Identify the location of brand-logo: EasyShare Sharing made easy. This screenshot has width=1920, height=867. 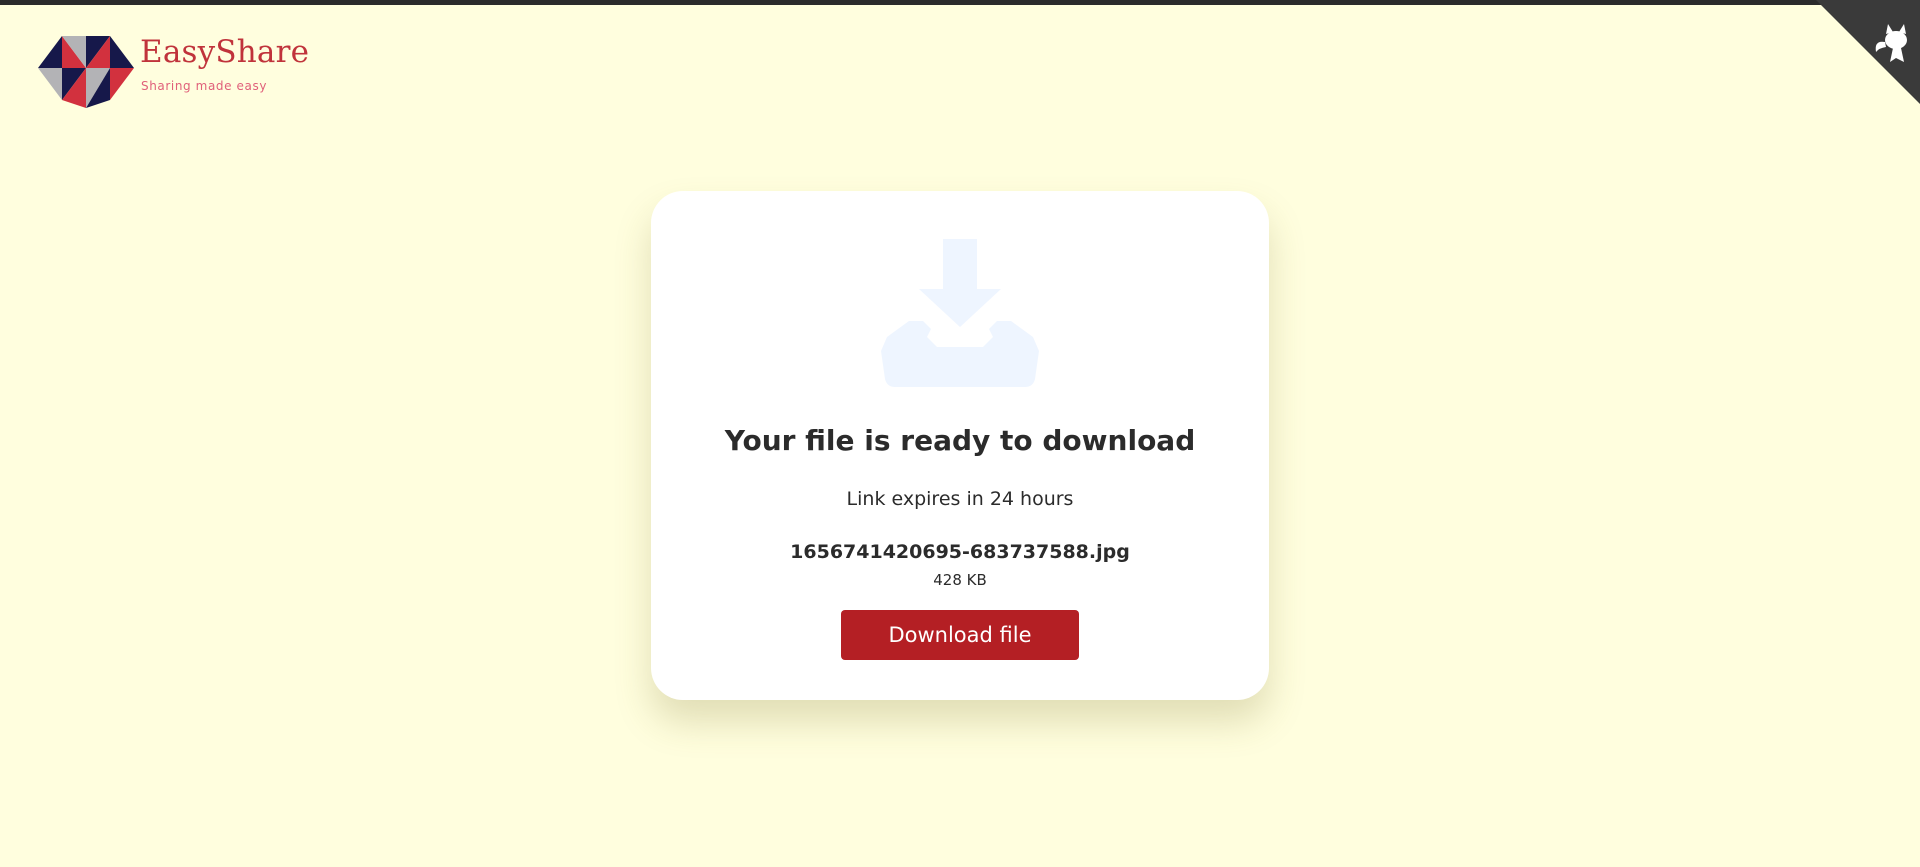
(174, 68).